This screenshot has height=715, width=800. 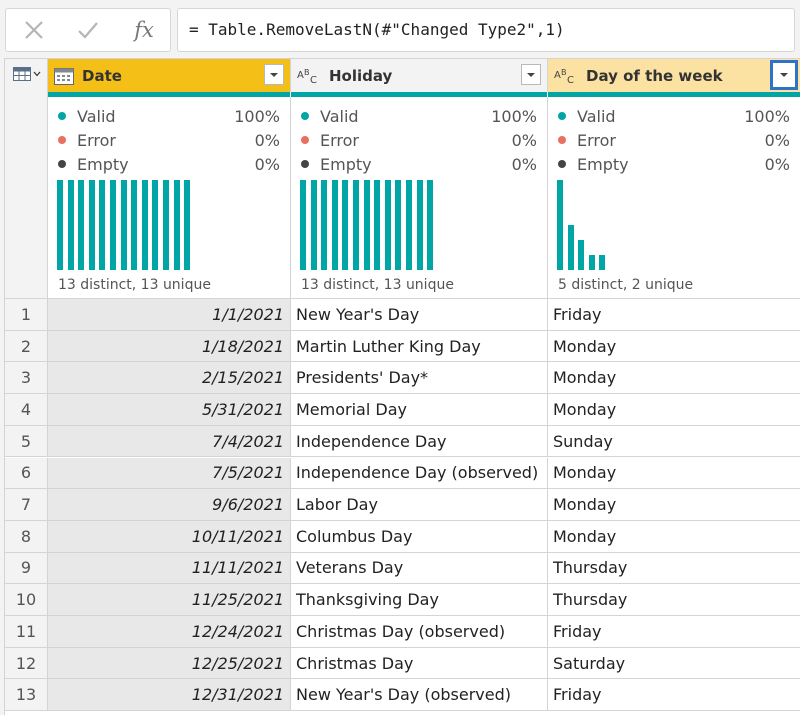 I want to click on row-number: 11, so click(x=26, y=632).